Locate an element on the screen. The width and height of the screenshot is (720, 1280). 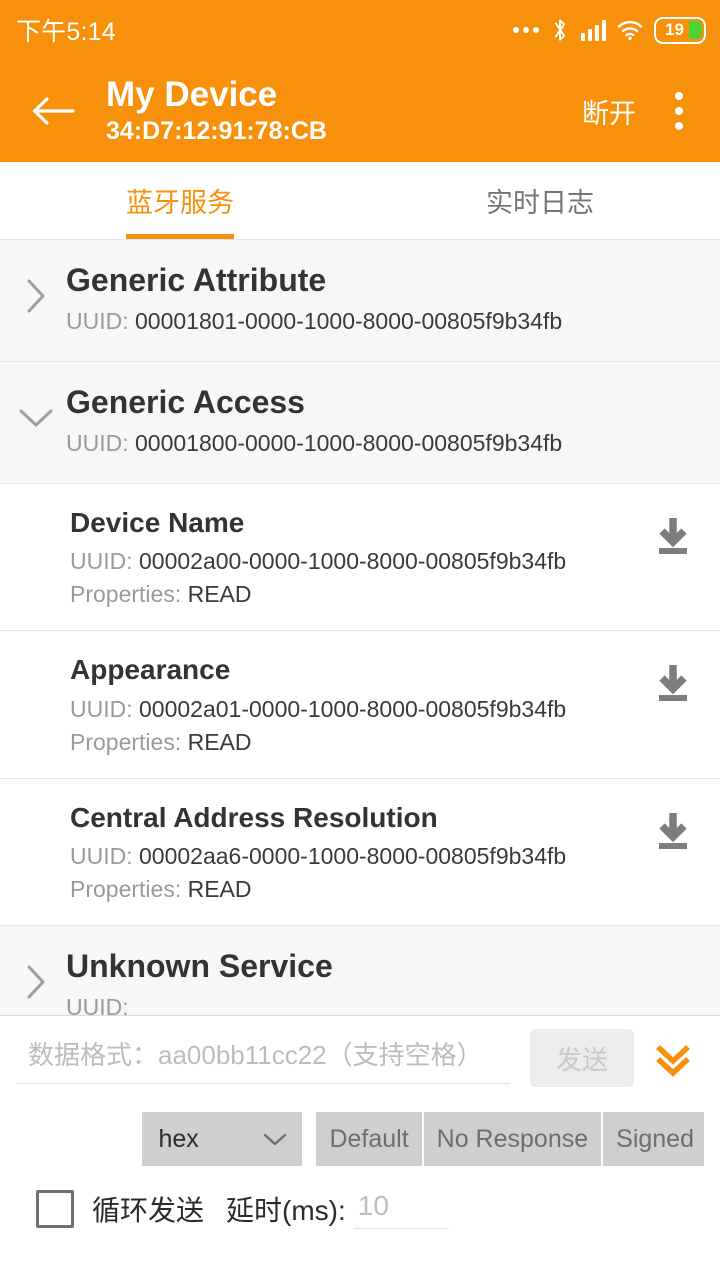
battery-level: 19 is located at coordinates (674, 29).